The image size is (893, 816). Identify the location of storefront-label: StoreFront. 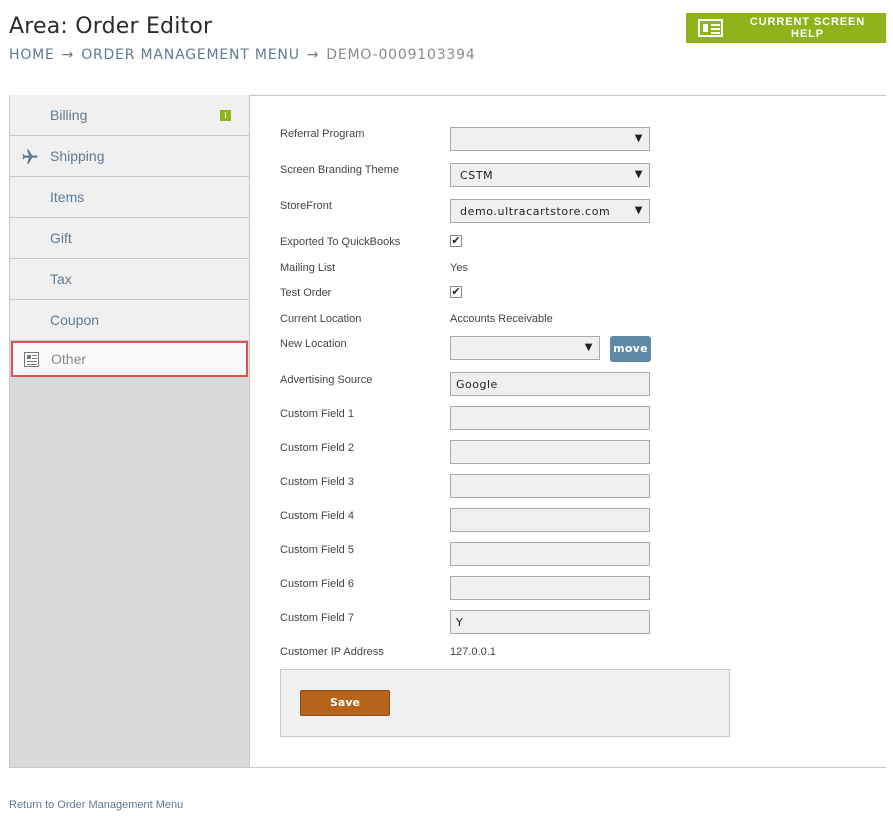
(306, 206).